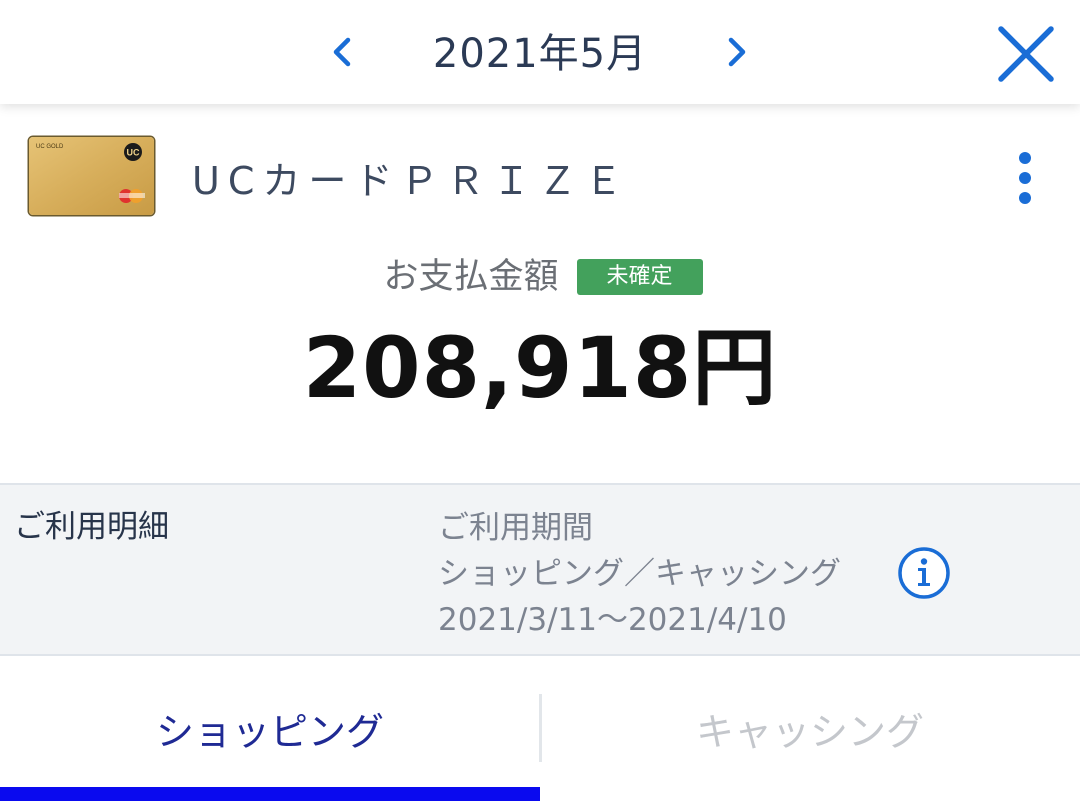 Image resolution: width=1080 pixels, height=801 pixels. I want to click on card-menu-button, so click(1025, 178).